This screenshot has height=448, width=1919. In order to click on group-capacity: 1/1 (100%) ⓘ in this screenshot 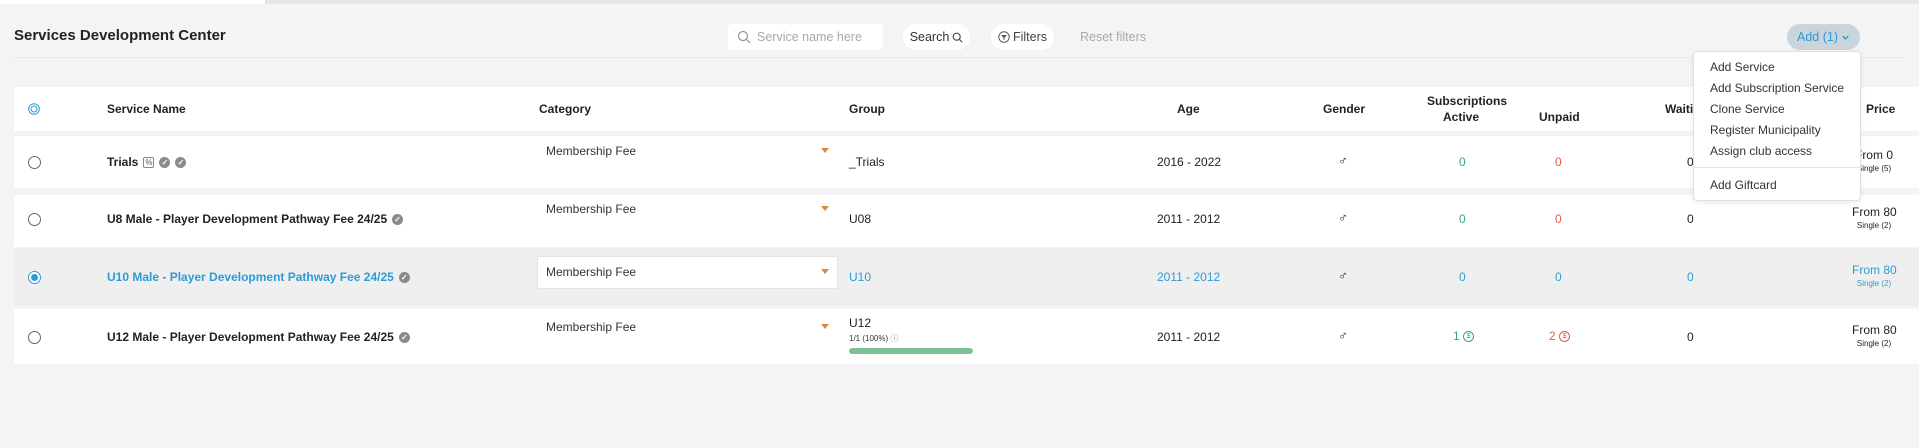, I will do `click(873, 338)`.